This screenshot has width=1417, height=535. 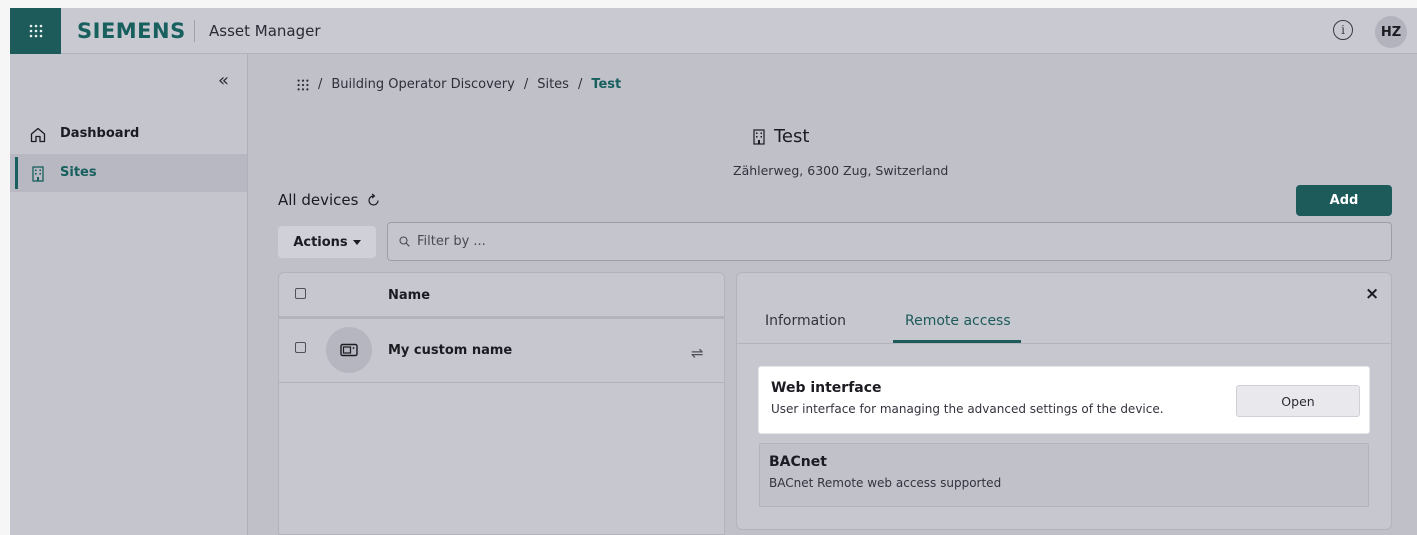 What do you see at coordinates (1064, 343) in the screenshot?
I see `tabs-divider` at bounding box center [1064, 343].